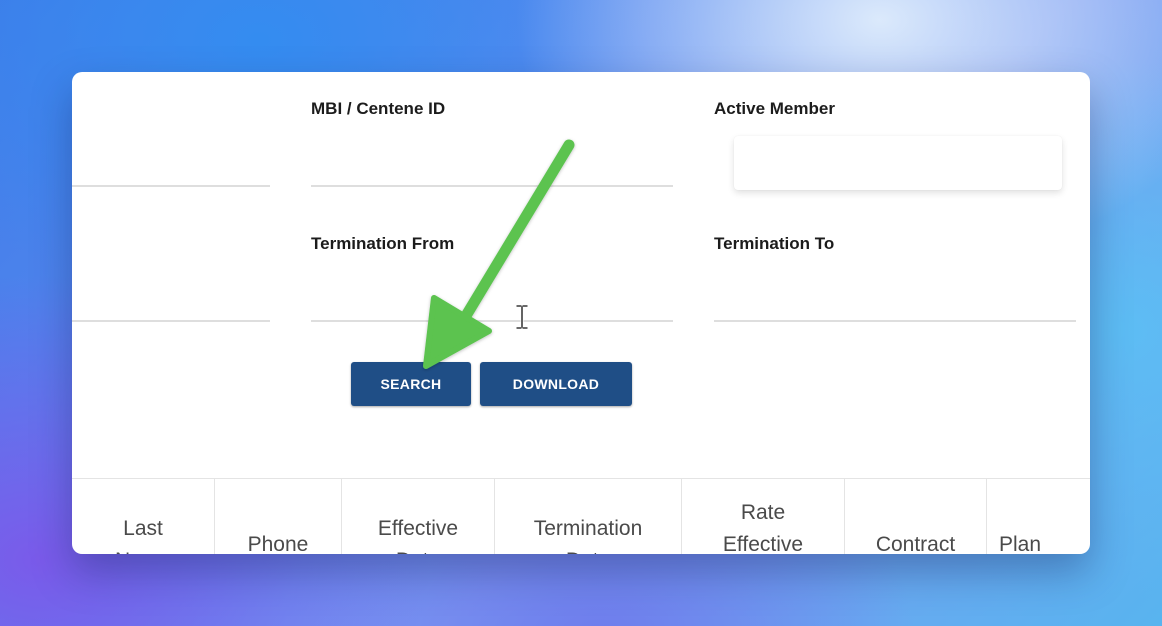 The width and height of the screenshot is (1162, 626). Describe the element at coordinates (143, 528) in the screenshot. I see `column-header-last-name-line1: Last` at that location.